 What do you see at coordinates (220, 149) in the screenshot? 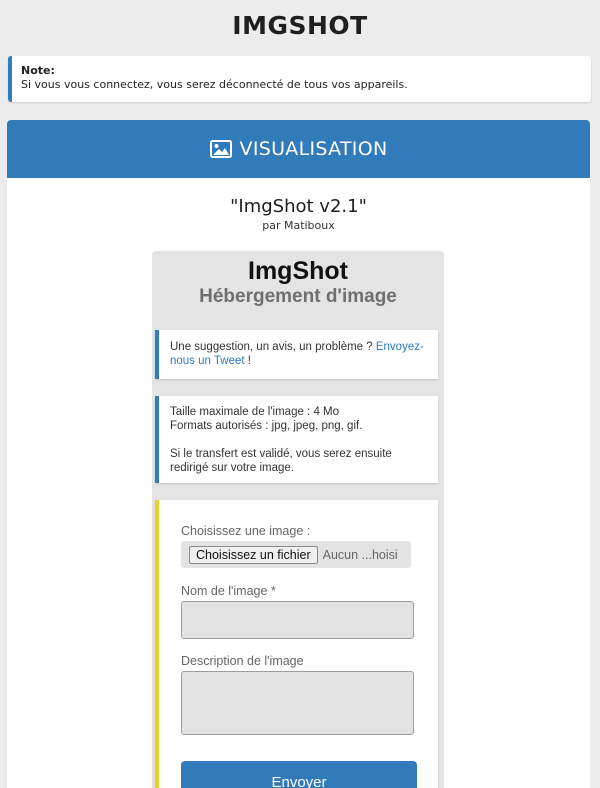
I see `image-icon` at bounding box center [220, 149].